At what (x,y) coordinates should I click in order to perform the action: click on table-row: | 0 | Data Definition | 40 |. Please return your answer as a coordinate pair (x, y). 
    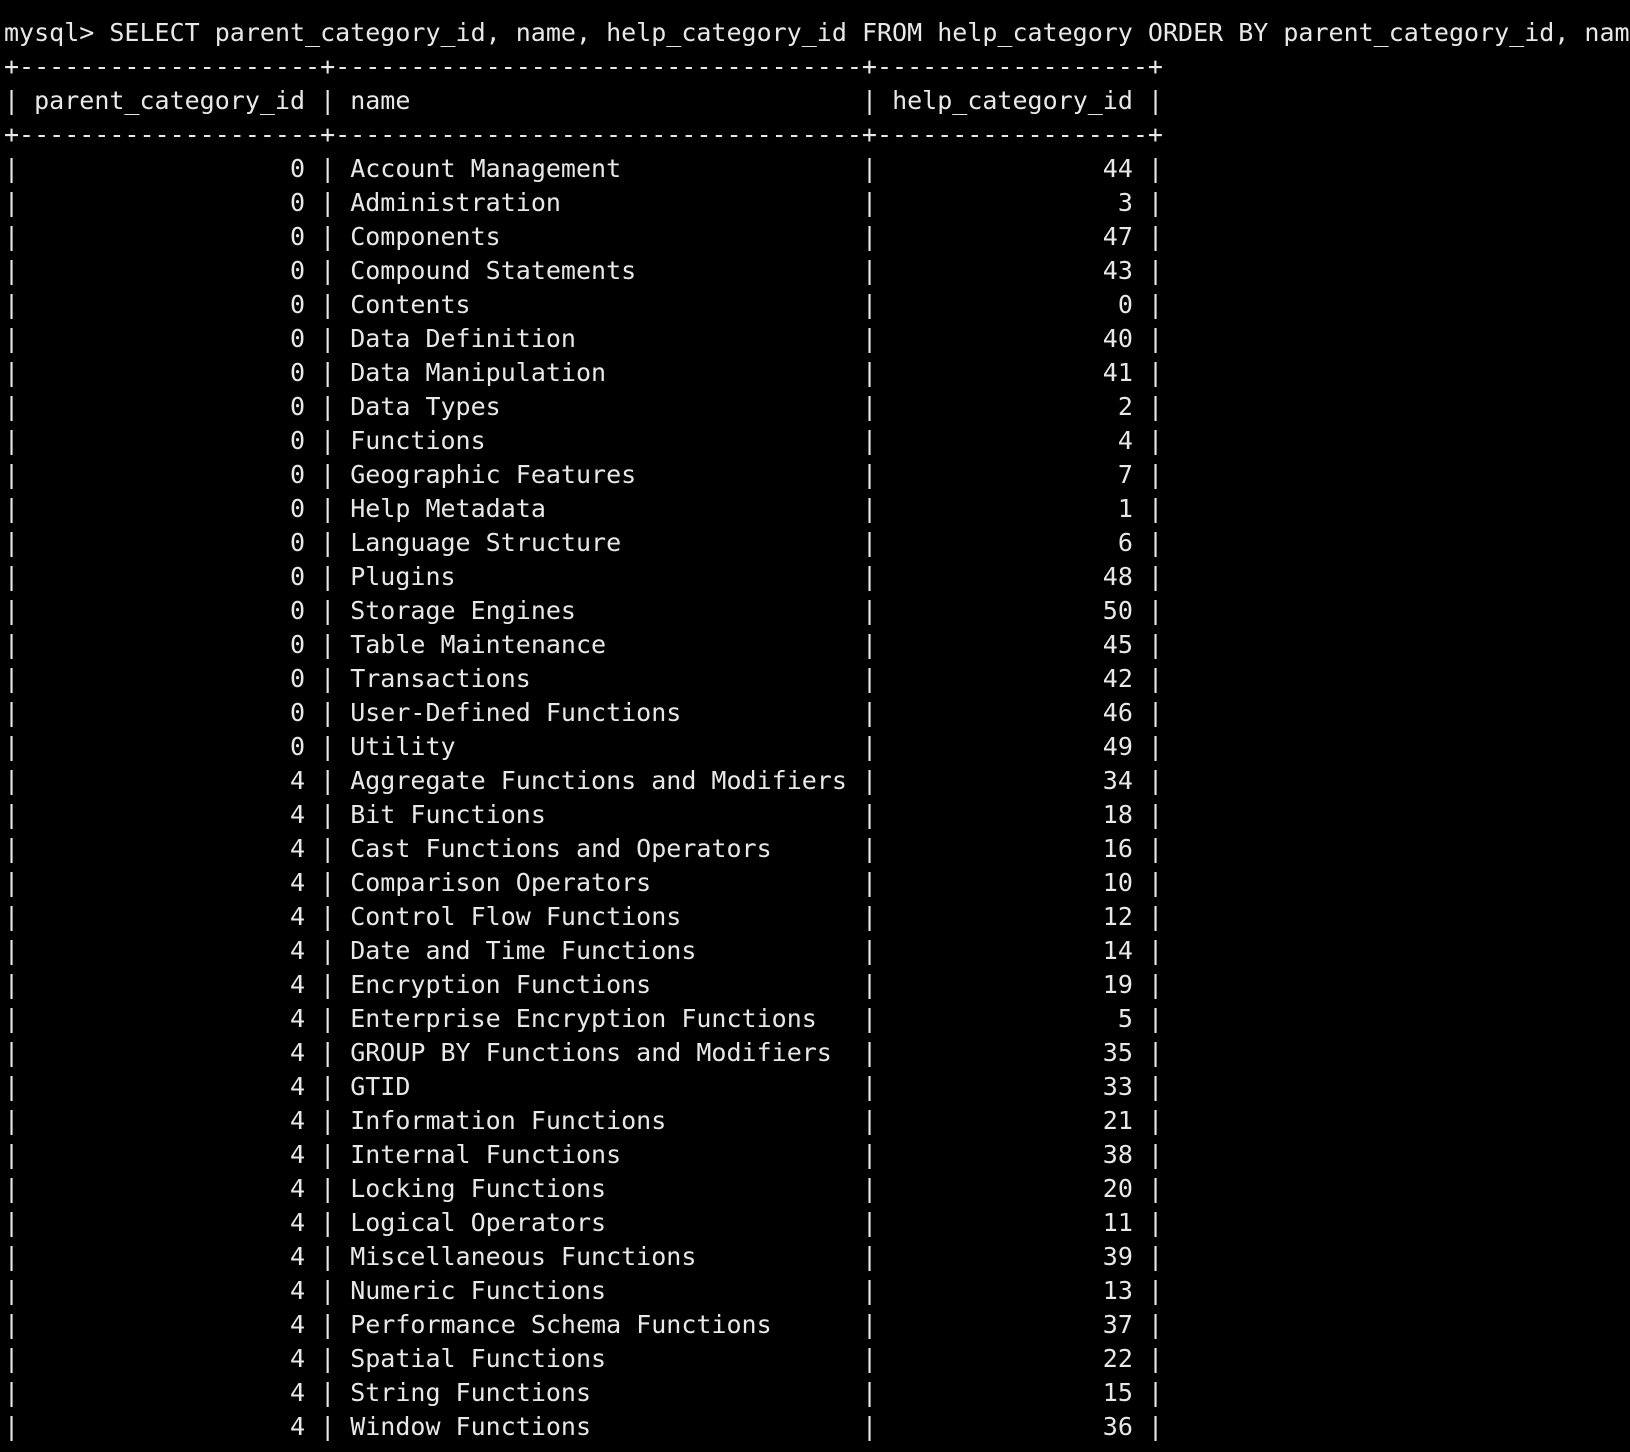
    Looking at the image, I should click on (584, 338).